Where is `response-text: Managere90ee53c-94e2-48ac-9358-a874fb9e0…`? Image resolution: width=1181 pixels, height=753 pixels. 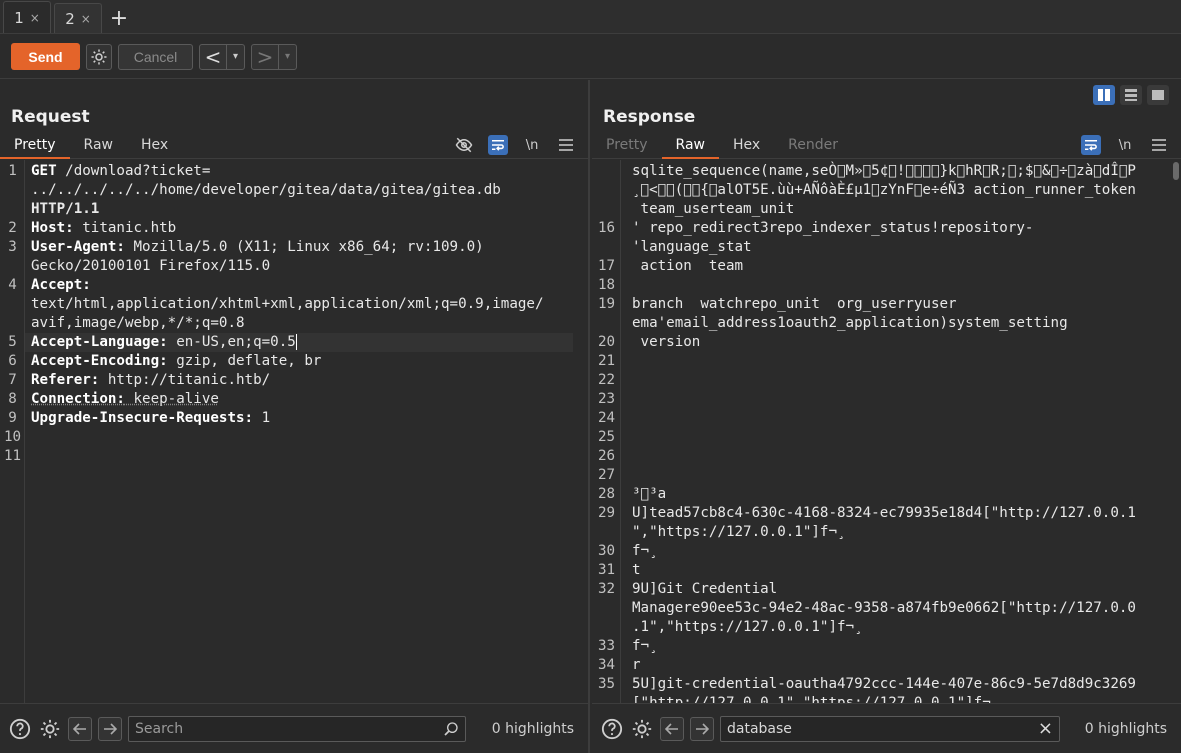
response-text: Managere90ee53c-94e2-48ac-9358-a874fb9e0… is located at coordinates (884, 608).